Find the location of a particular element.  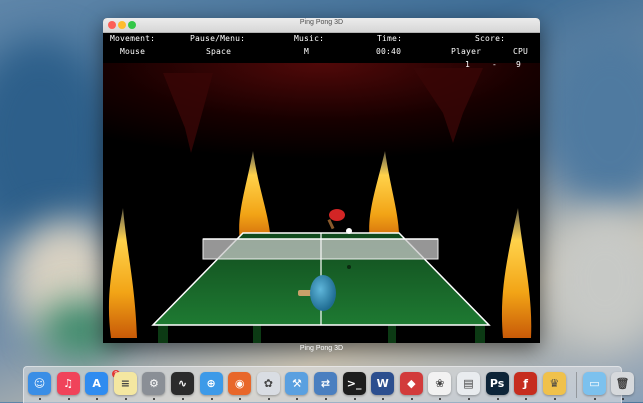

photo-app-icon: ✿ is located at coordinates (268, 383).